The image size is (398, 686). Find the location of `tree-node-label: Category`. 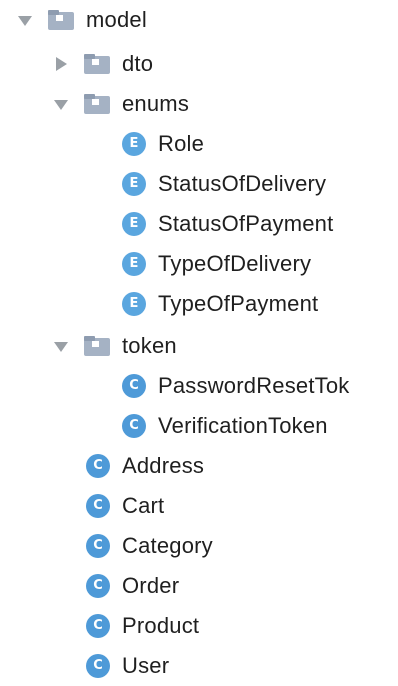

tree-node-label: Category is located at coordinates (167, 545).